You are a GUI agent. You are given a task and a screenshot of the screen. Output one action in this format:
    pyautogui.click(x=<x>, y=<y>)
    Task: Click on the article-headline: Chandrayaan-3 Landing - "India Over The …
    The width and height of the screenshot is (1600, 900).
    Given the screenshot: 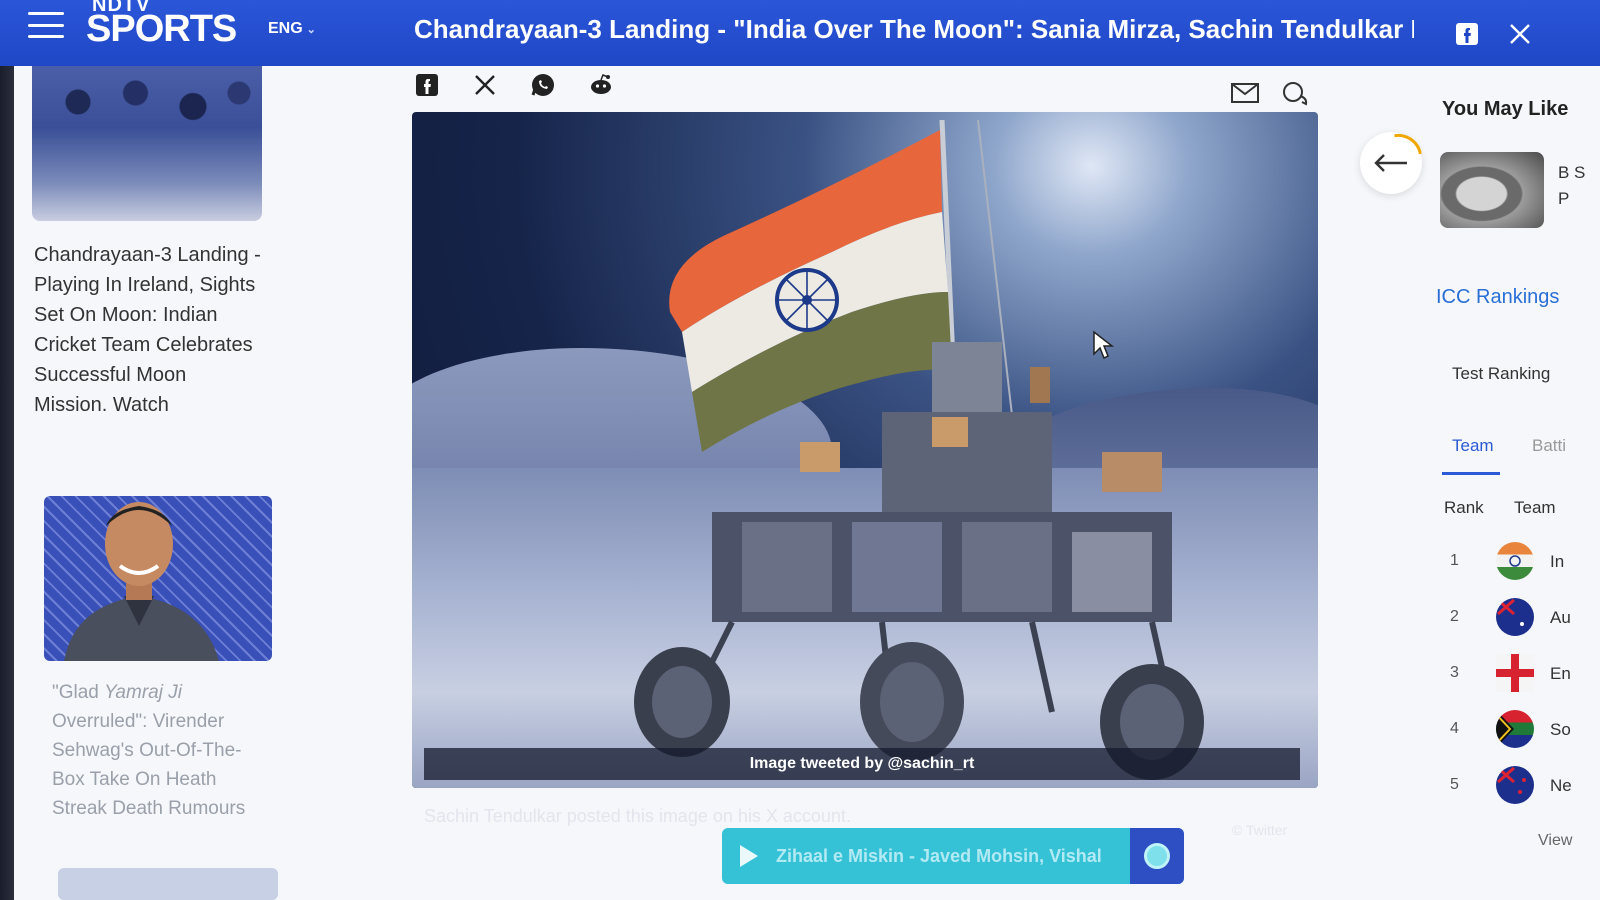 What is the action you would take?
    pyautogui.click(x=914, y=29)
    